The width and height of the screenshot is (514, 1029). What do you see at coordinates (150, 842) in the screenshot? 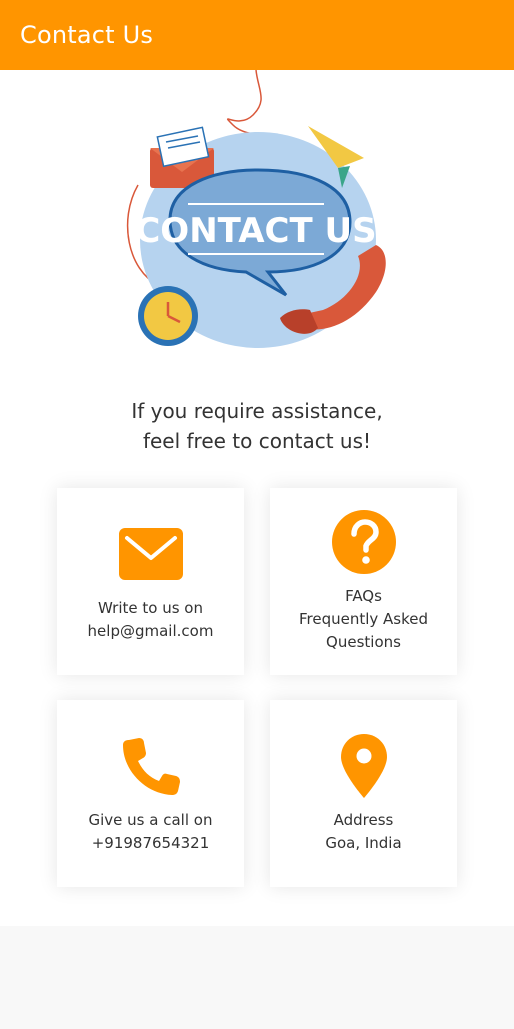
I see `phone-number: +91987654321` at bounding box center [150, 842].